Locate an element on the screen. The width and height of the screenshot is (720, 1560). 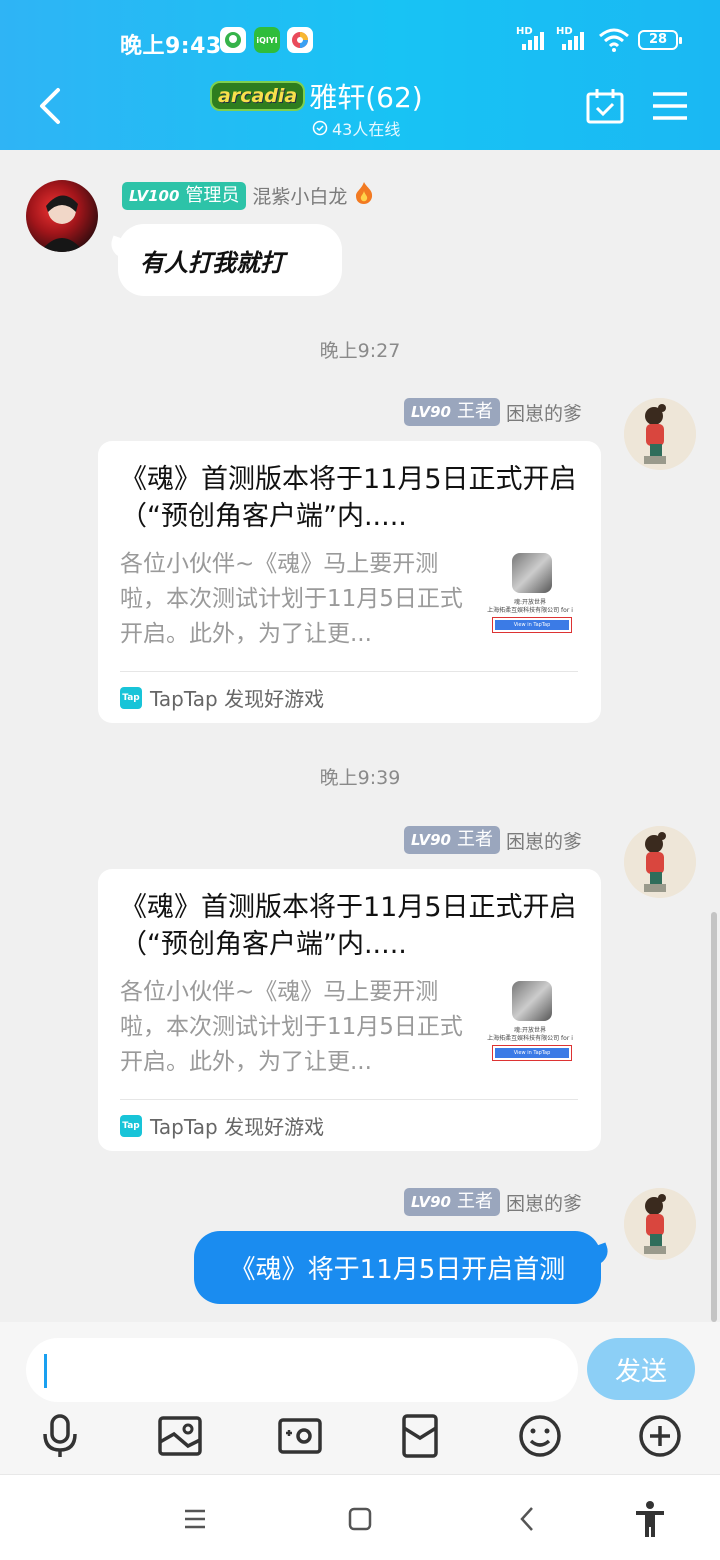
group-badge: arcadia is located at coordinates (258, 96).